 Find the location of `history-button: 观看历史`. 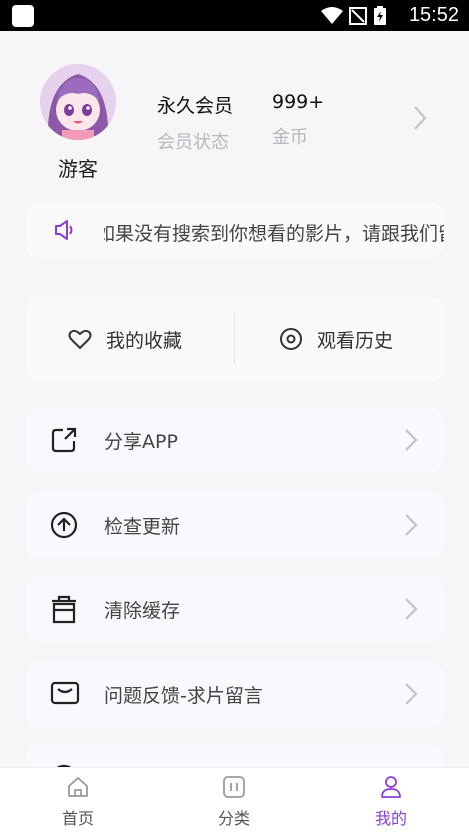

history-button: 观看历史 is located at coordinates (336, 339).